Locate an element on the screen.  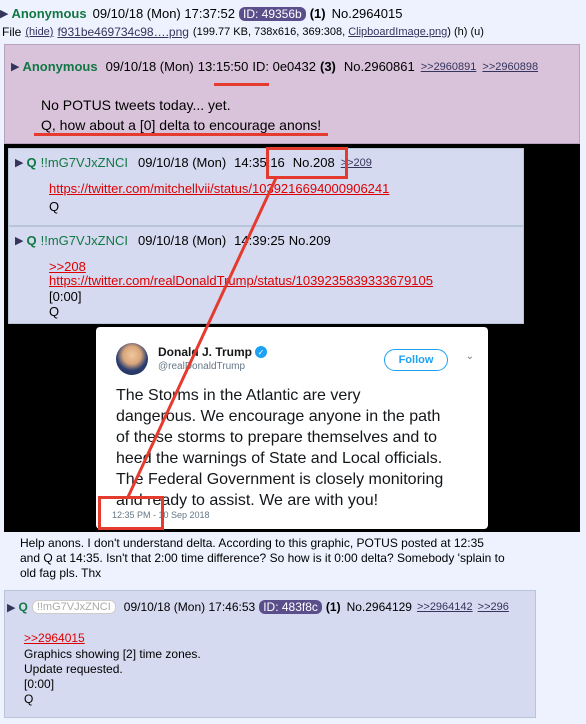
file-actions: ) (h) (u) is located at coordinates (465, 32).